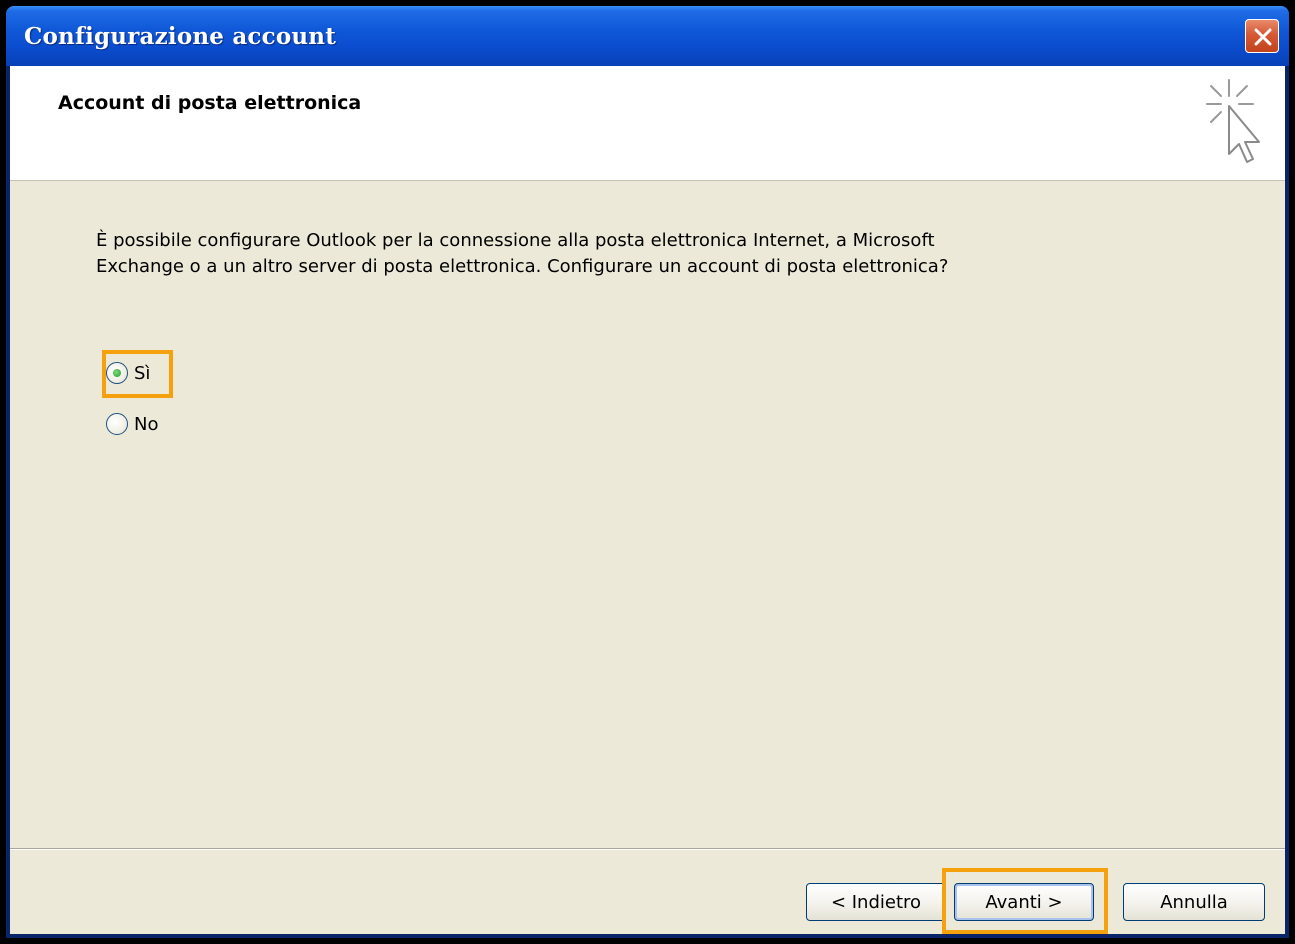 The image size is (1295, 944). What do you see at coordinates (876, 902) in the screenshot?
I see `back-button: < Indietro` at bounding box center [876, 902].